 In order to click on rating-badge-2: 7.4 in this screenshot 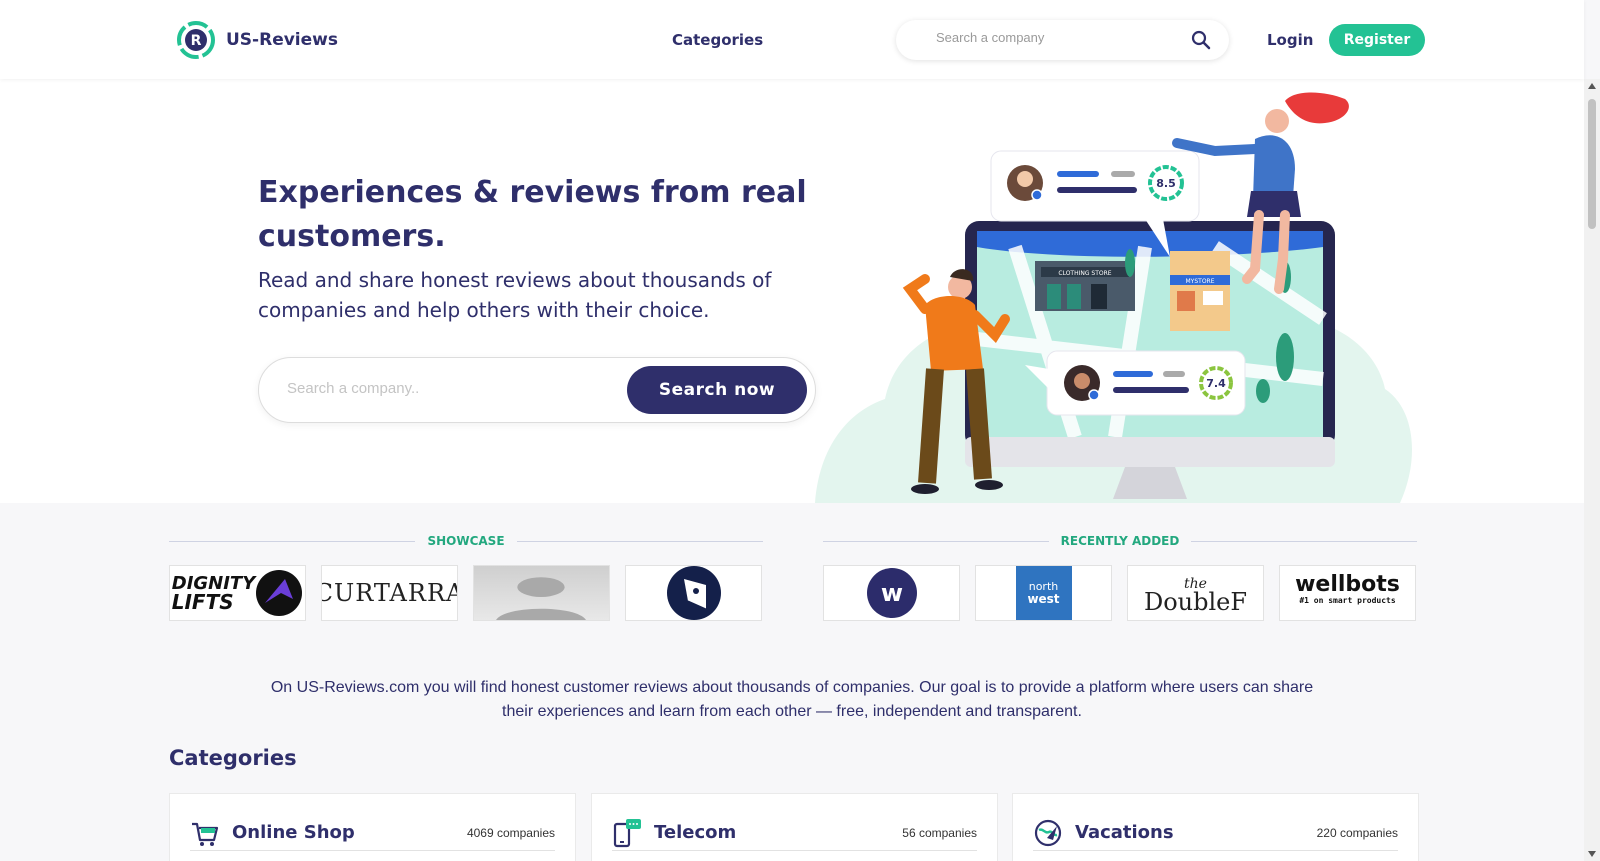, I will do `click(1216, 383)`.